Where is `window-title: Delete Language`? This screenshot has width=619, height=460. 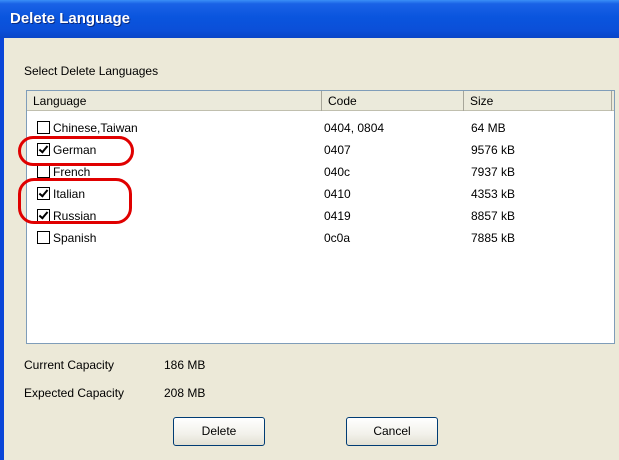
window-title: Delete Language is located at coordinates (70, 18).